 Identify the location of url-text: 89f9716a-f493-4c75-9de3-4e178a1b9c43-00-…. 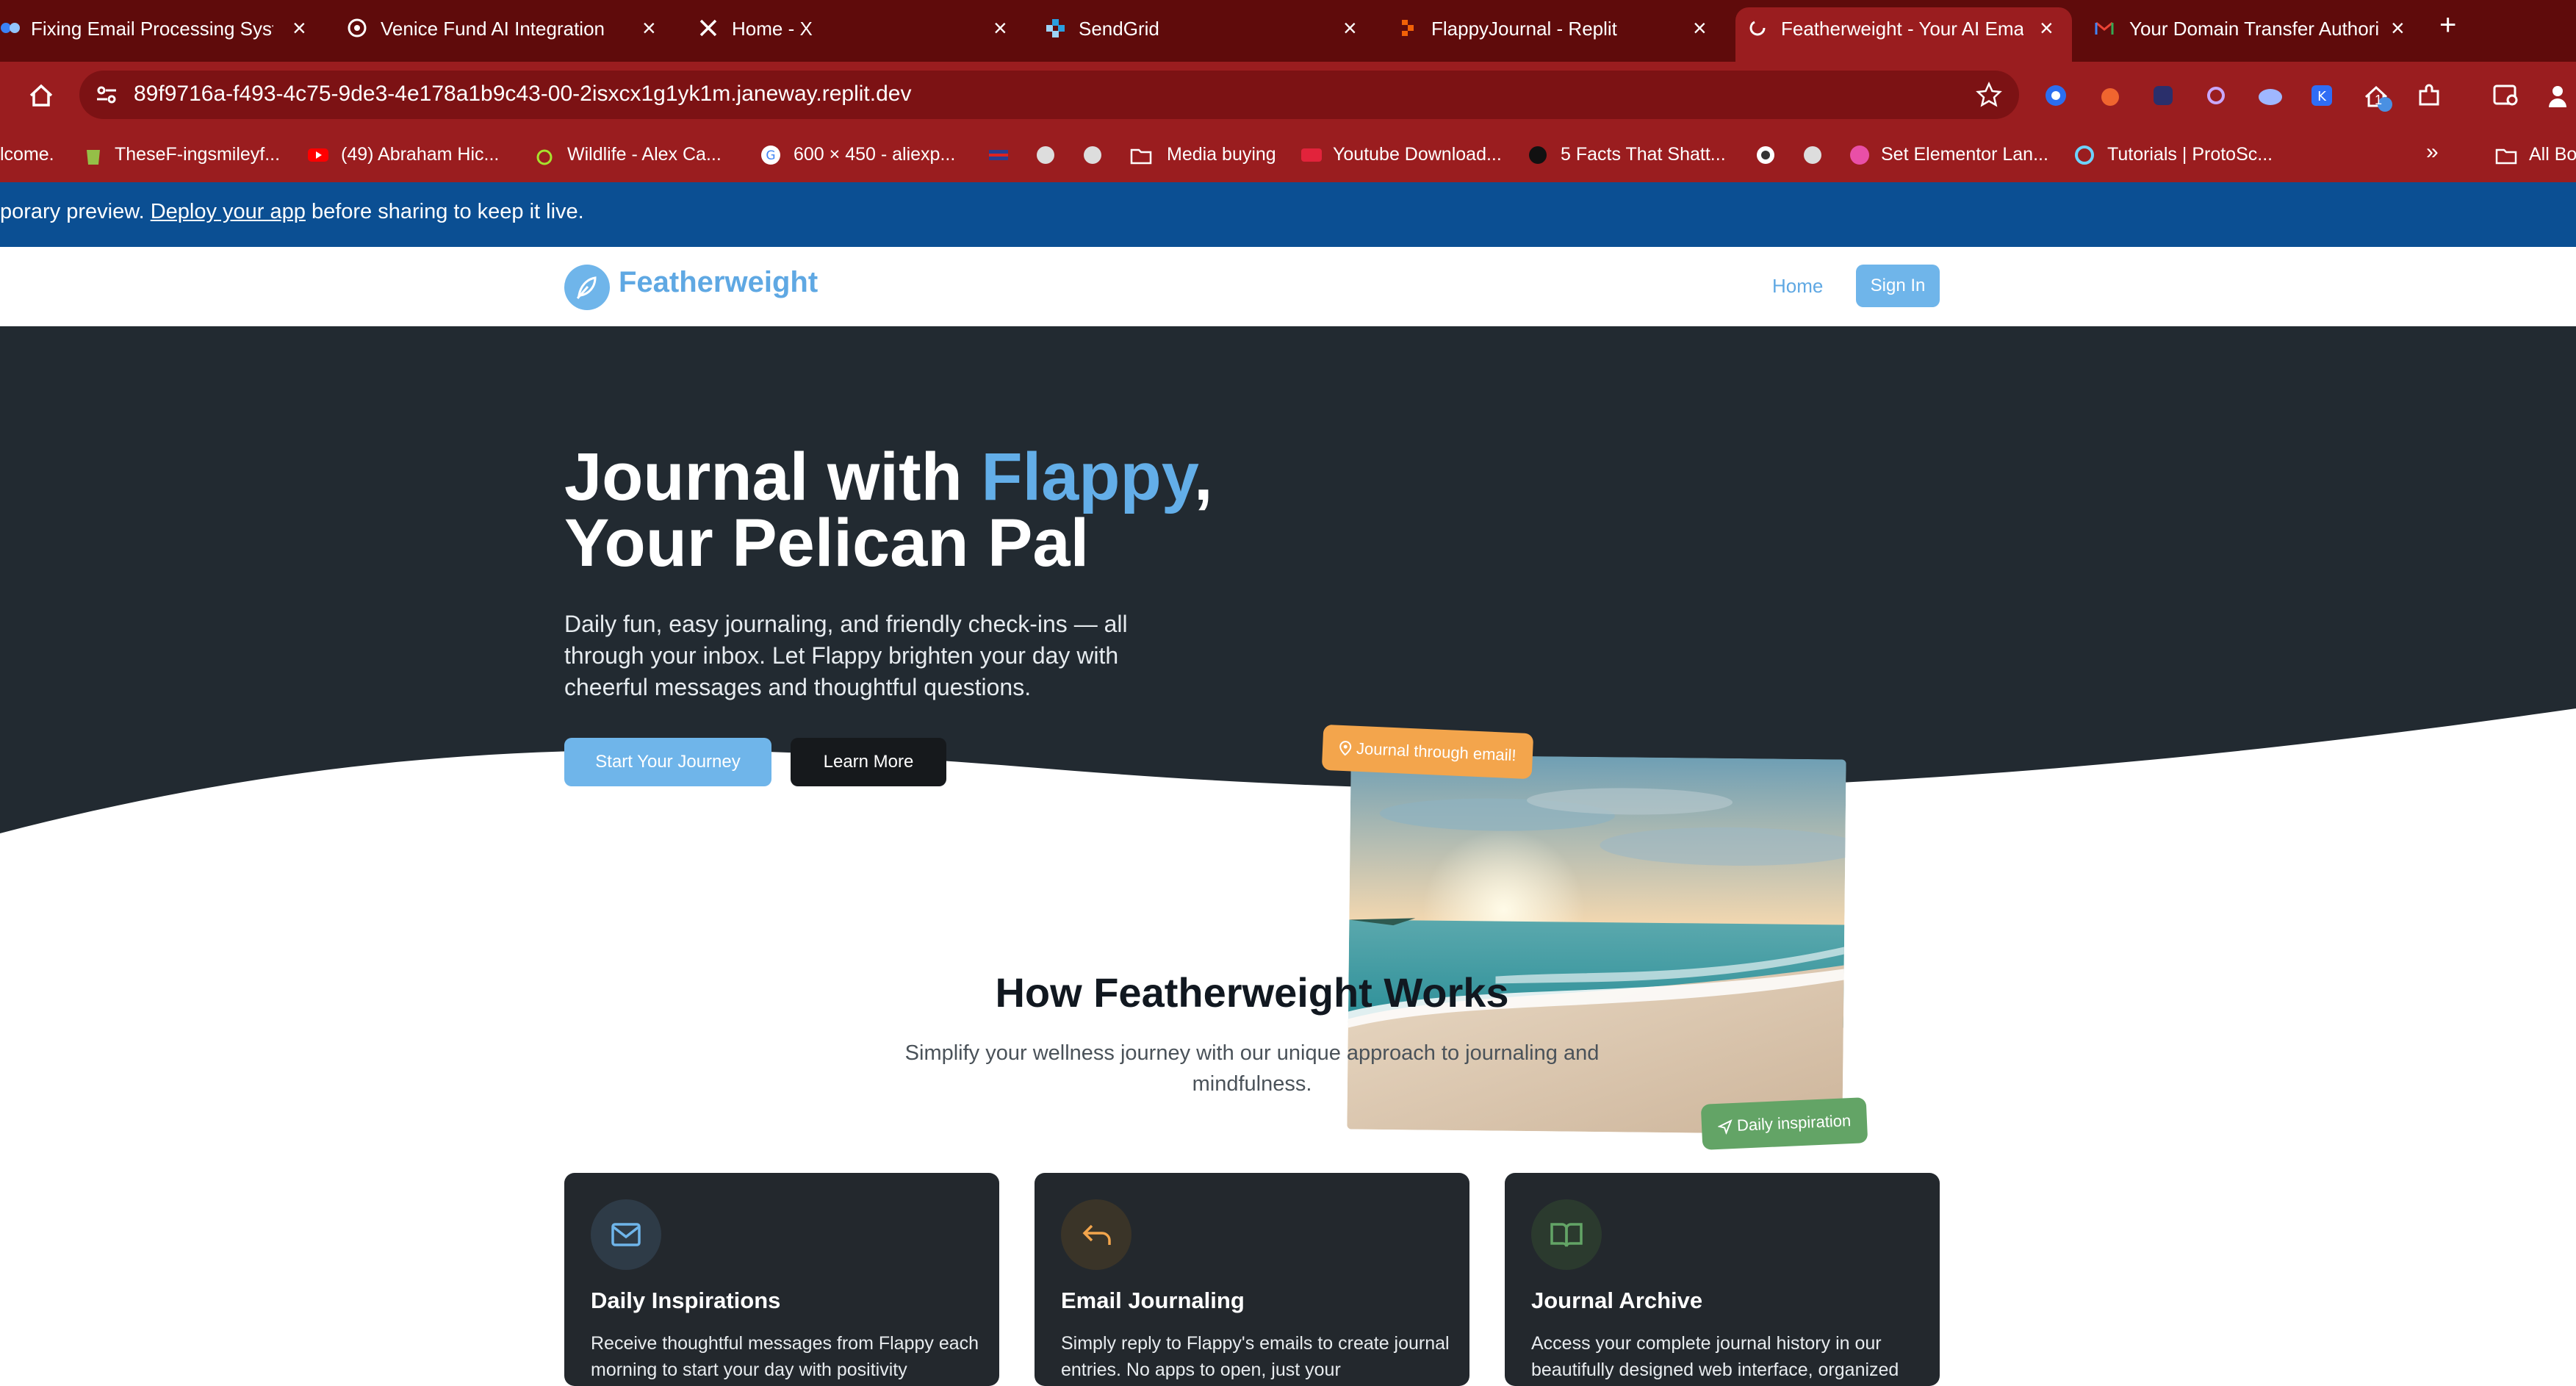
(523, 94).